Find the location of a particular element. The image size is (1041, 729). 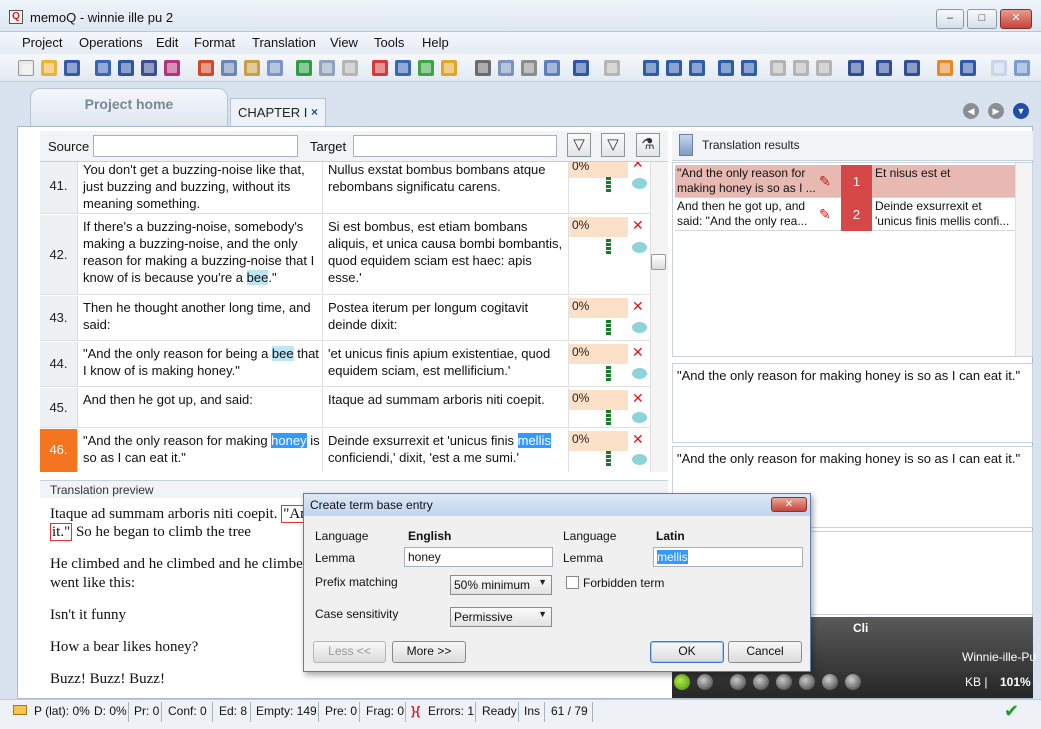

view-doc-icon is located at coordinates (275, 68).